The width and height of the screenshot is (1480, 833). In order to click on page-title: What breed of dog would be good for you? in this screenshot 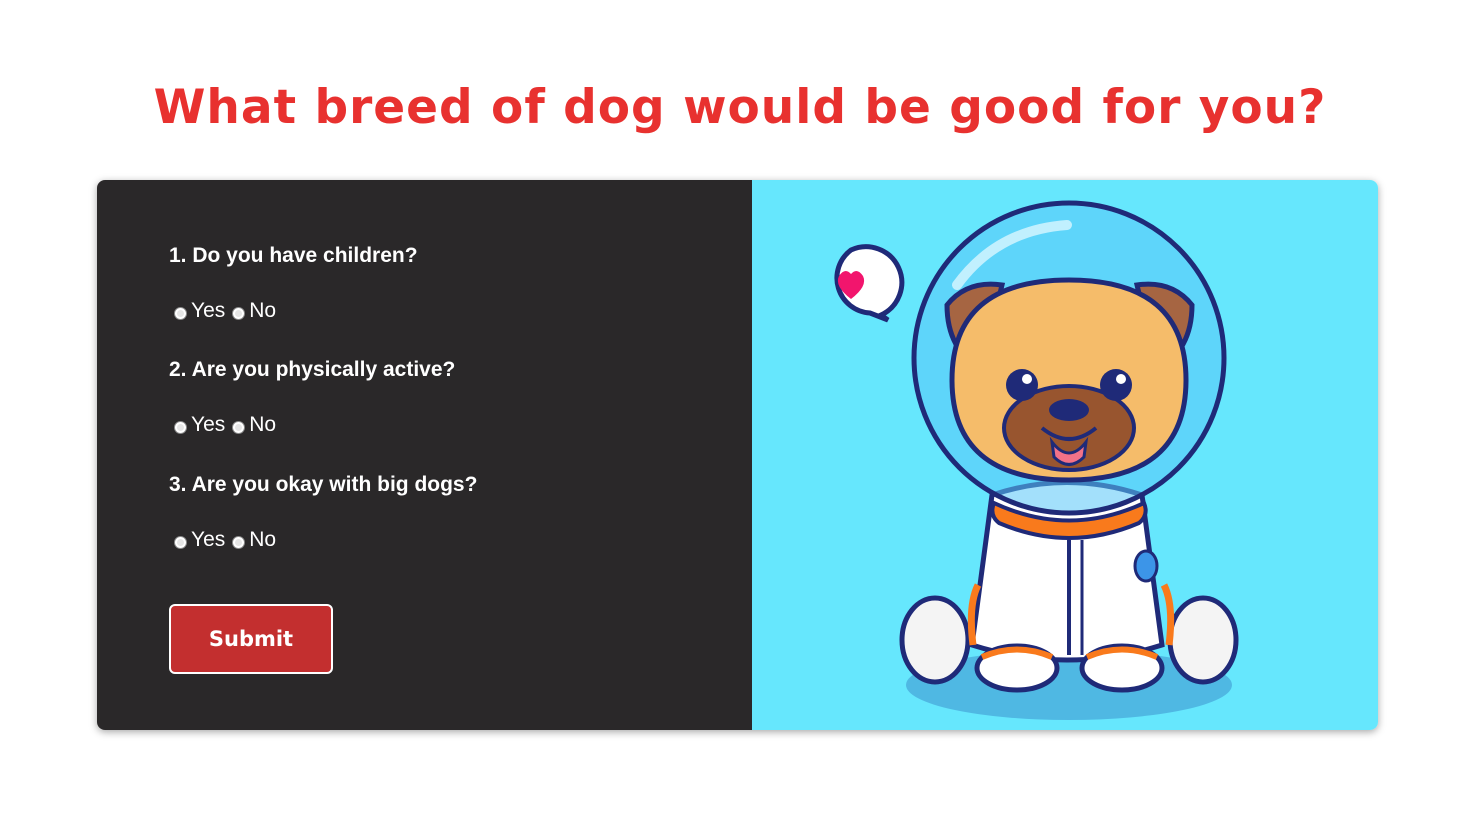, I will do `click(740, 107)`.